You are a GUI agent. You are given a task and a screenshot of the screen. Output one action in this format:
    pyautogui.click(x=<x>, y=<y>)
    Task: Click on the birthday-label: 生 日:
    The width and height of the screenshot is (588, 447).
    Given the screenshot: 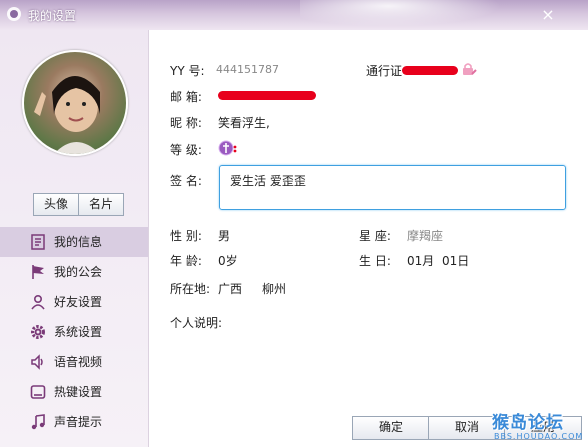 What is the action you would take?
    pyautogui.click(x=375, y=261)
    